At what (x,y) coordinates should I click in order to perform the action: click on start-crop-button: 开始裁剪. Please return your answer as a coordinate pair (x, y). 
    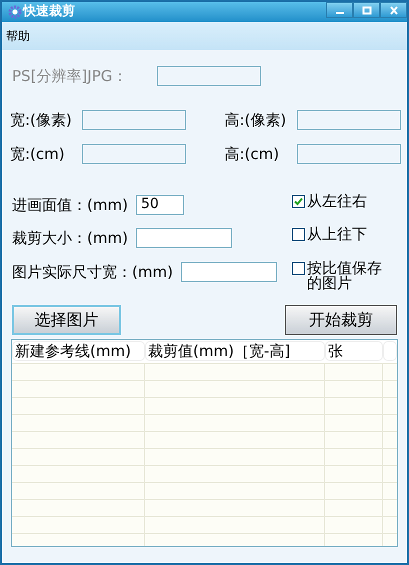
    Looking at the image, I should click on (341, 319).